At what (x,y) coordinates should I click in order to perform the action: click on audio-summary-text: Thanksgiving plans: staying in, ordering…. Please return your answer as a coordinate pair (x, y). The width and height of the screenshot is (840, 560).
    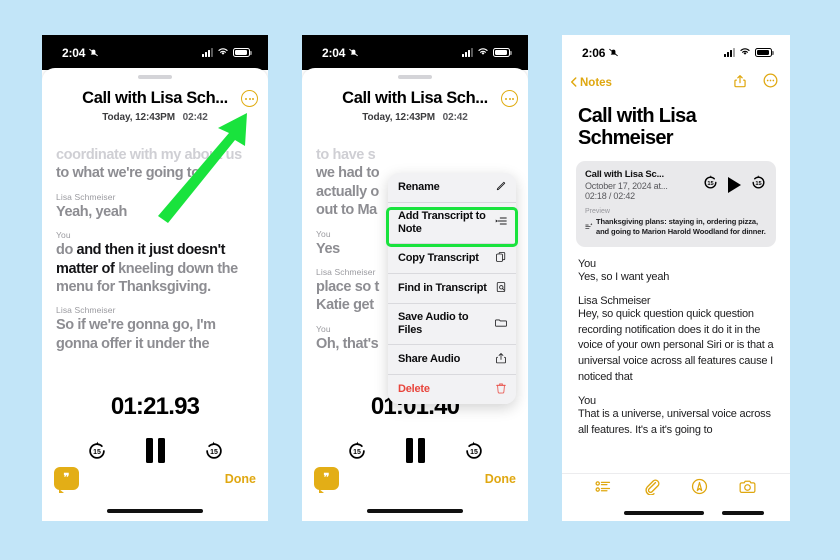
    Looking at the image, I should click on (681, 227).